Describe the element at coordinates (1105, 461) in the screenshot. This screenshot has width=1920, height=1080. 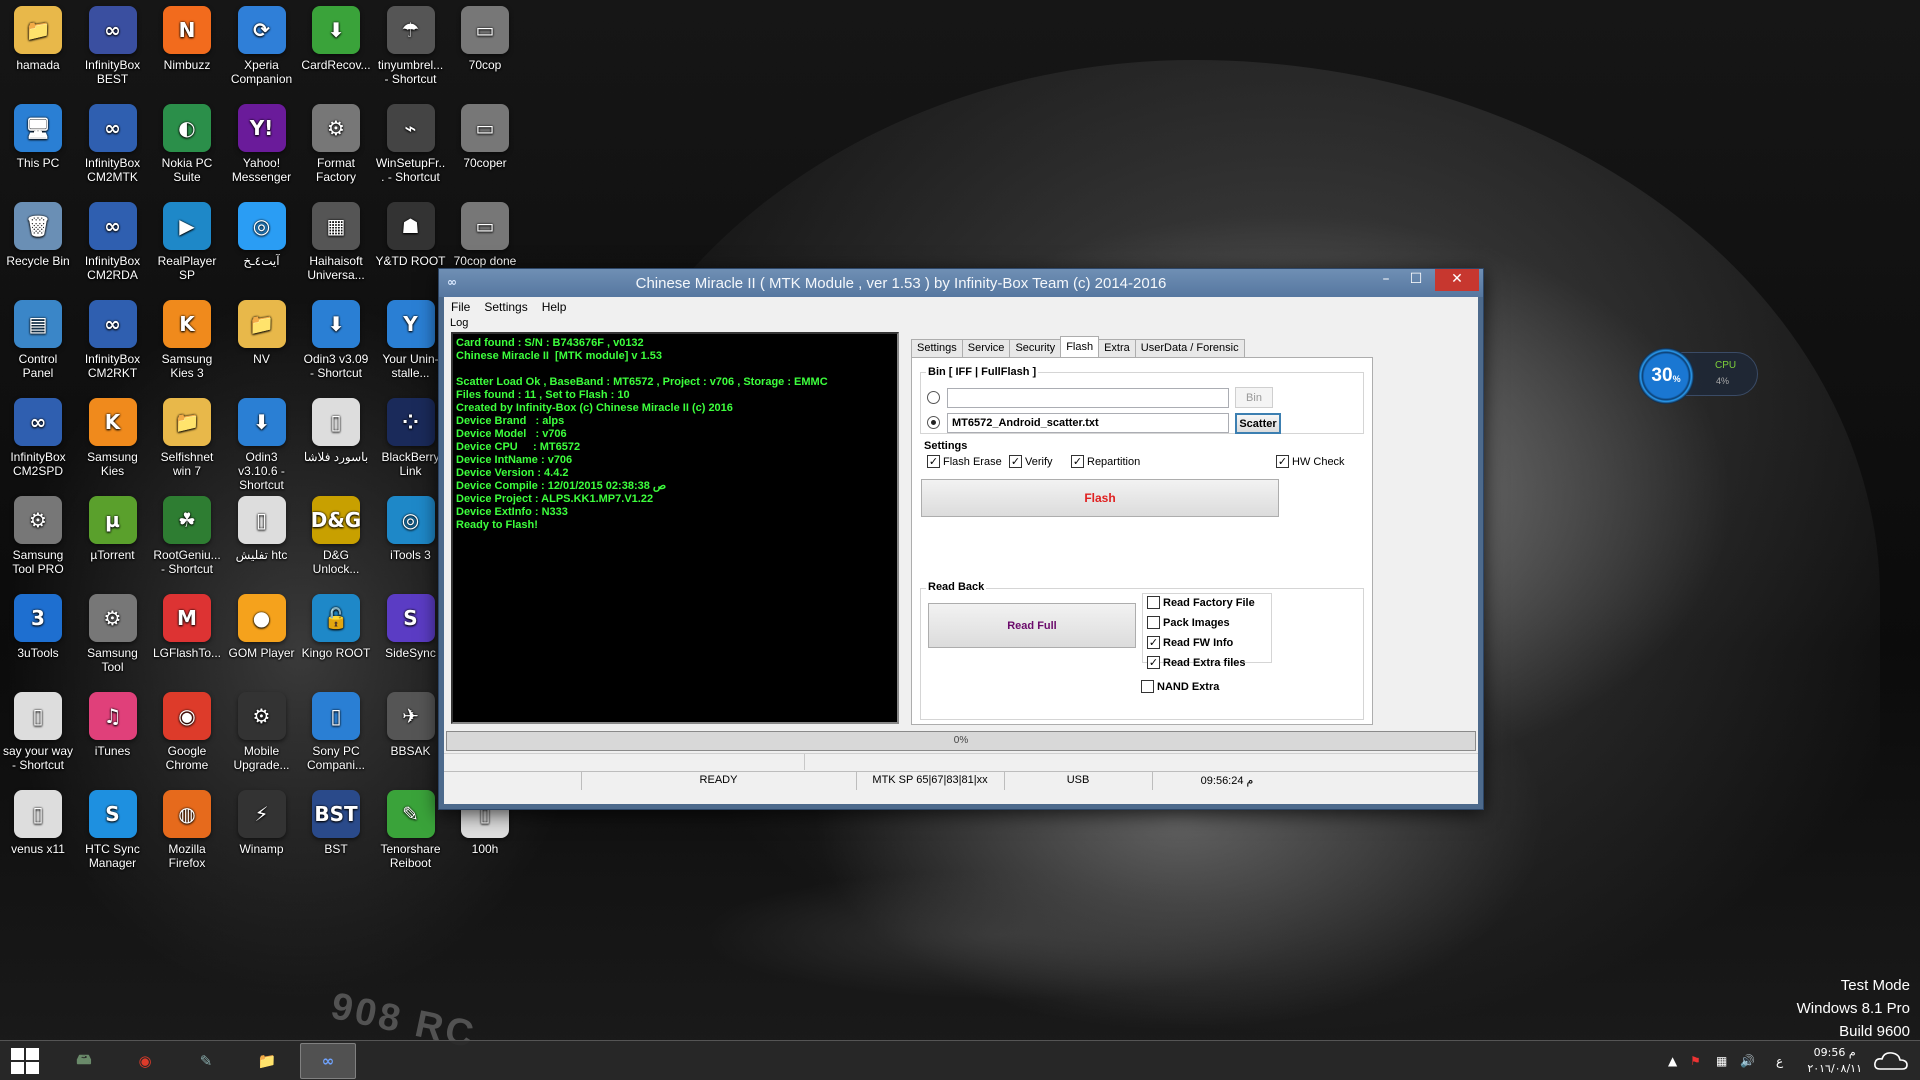
I see `repartition-checkbox: ✓ Repartition` at that location.